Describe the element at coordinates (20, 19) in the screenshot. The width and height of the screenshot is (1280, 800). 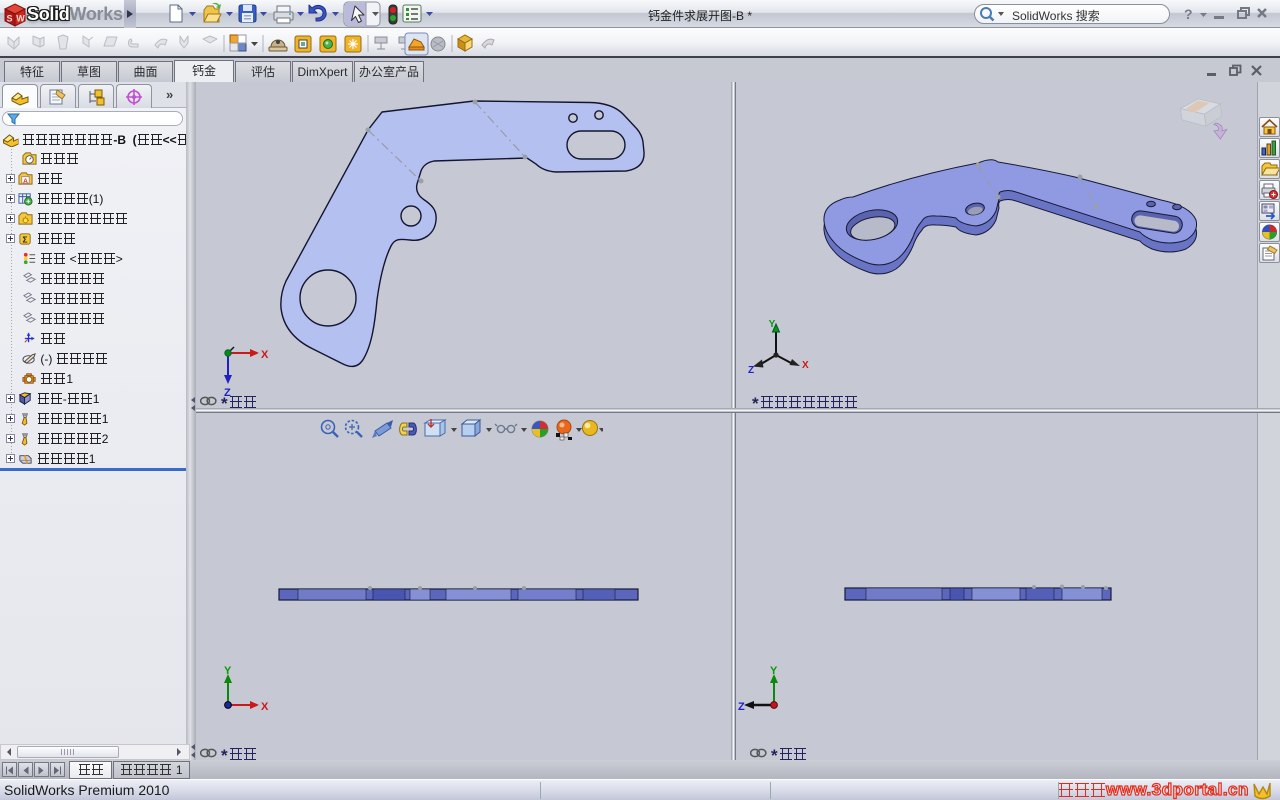
I see `svg-text: W` at that location.